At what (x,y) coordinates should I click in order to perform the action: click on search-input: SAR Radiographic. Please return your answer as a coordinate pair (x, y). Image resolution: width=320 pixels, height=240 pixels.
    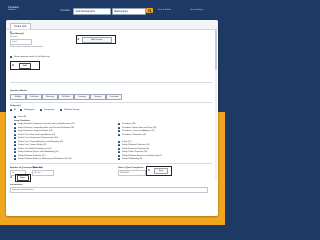
    Looking at the image, I should click on (92, 11).